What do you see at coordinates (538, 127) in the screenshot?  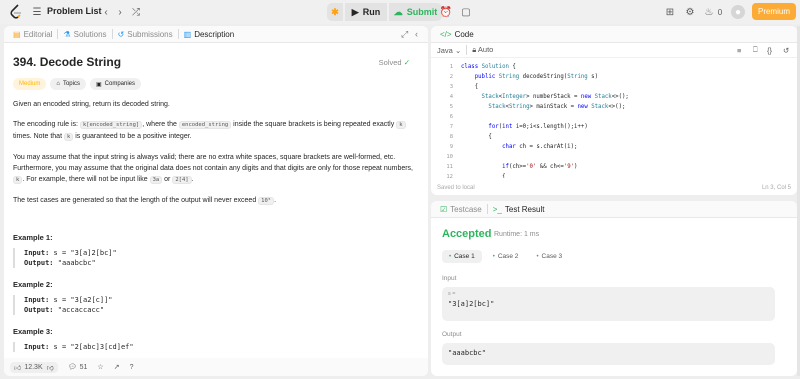 I see `code-line: for(int i=0;i<s.length();i++)` at bounding box center [538, 127].